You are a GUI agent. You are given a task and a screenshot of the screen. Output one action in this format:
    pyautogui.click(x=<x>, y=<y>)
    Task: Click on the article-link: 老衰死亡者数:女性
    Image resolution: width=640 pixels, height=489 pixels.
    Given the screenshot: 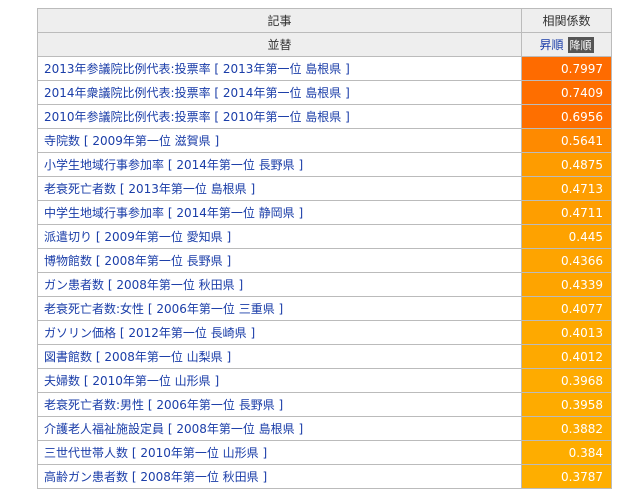 What is the action you would take?
    pyautogui.click(x=94, y=309)
    